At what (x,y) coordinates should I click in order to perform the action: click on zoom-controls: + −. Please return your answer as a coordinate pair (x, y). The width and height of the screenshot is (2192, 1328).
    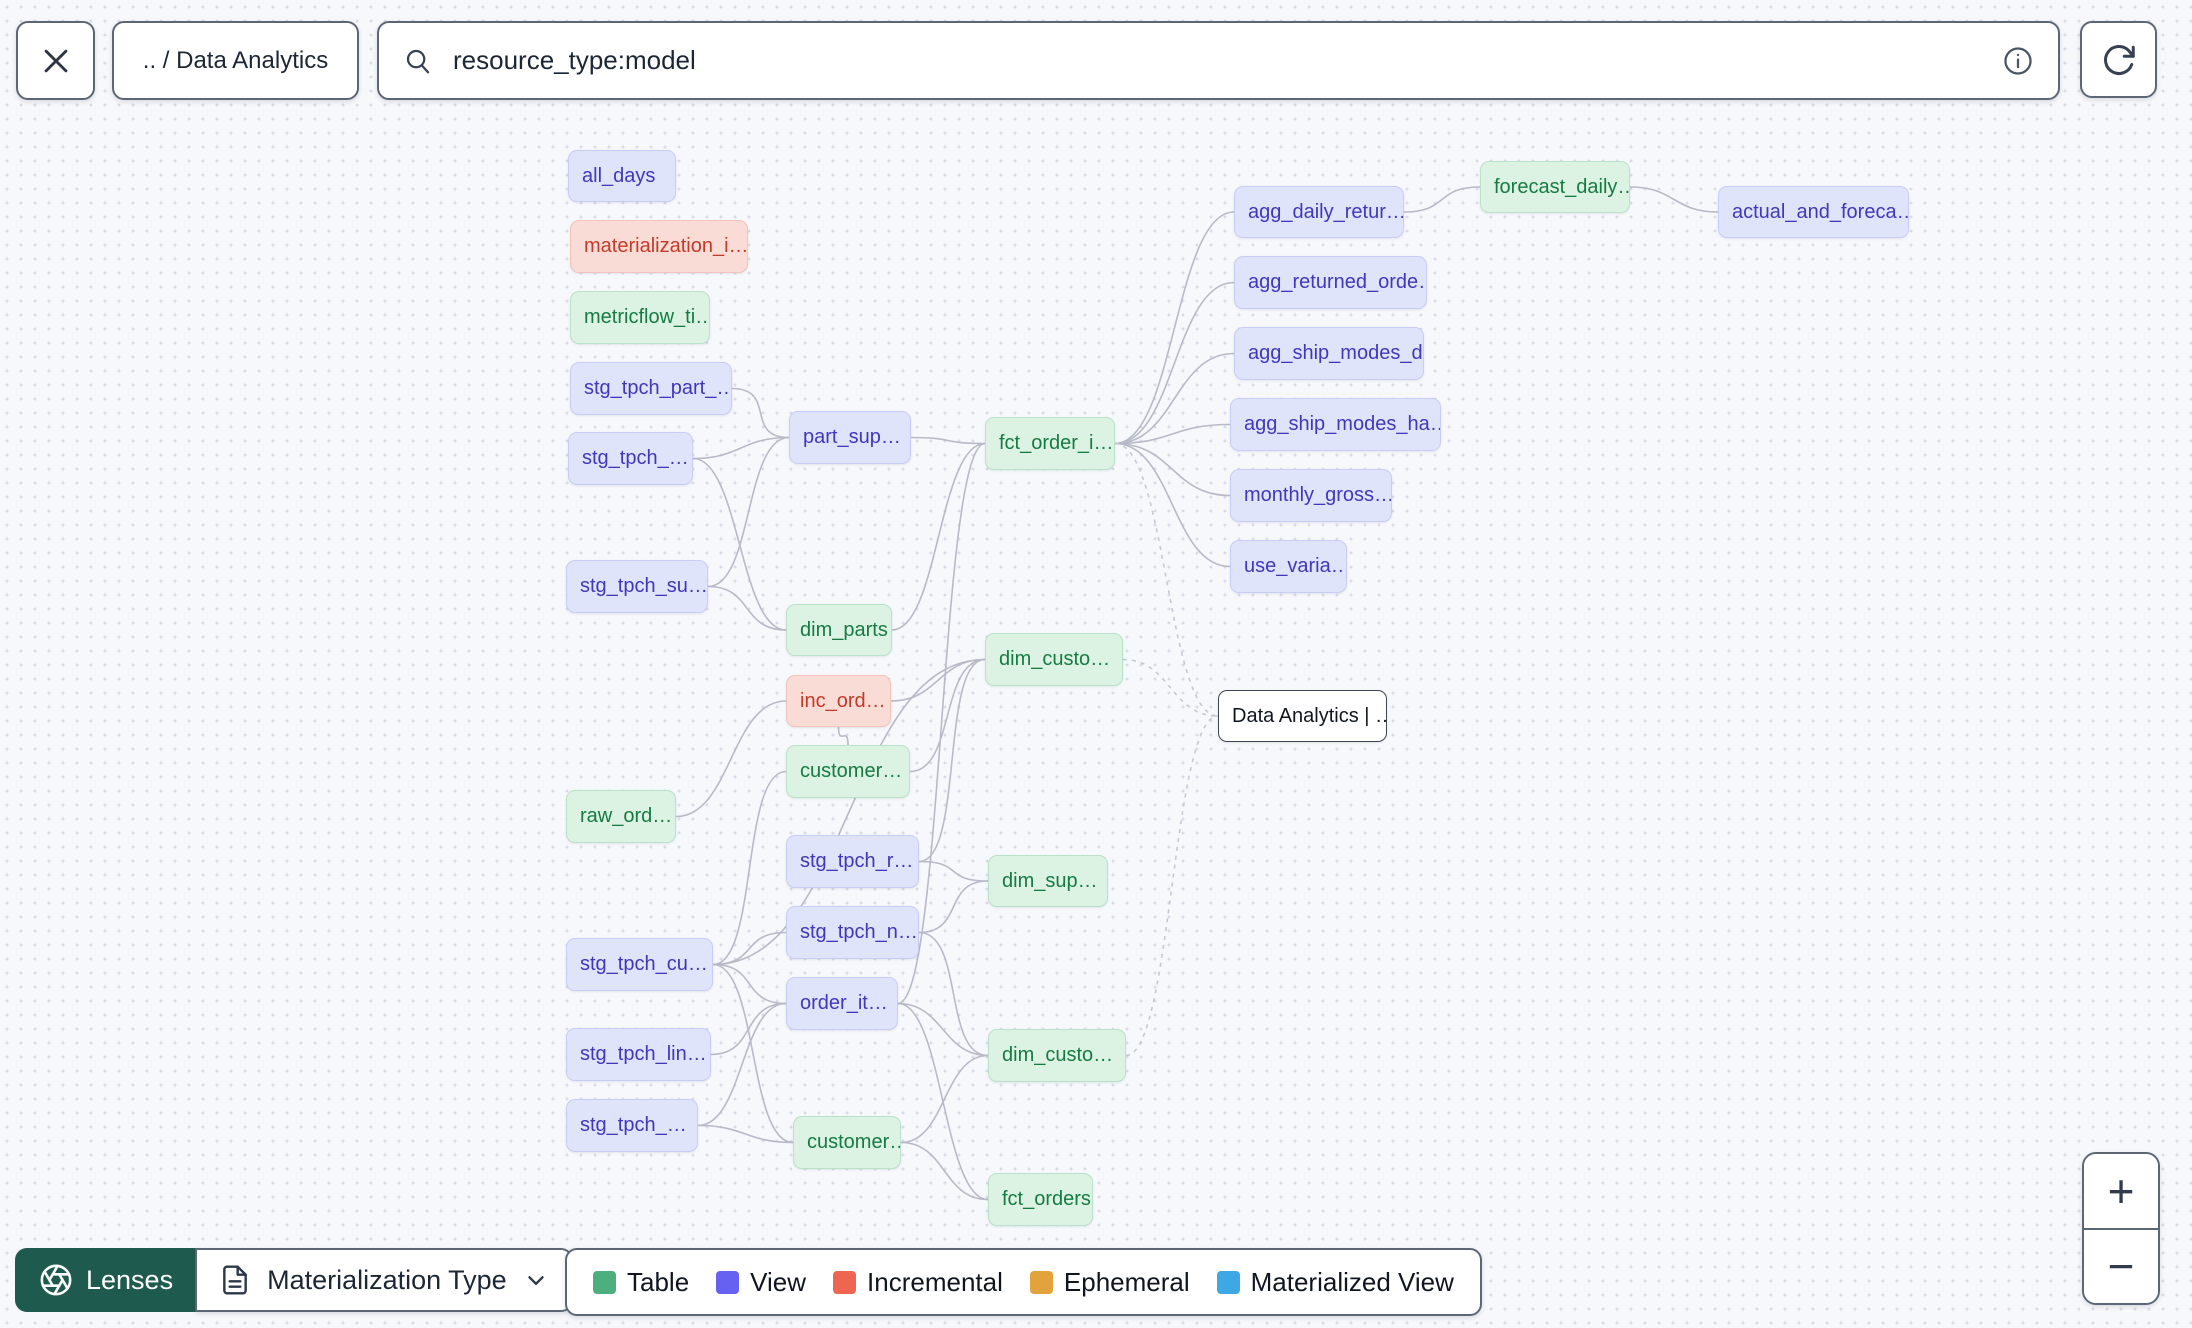
    Looking at the image, I should click on (2121, 1228).